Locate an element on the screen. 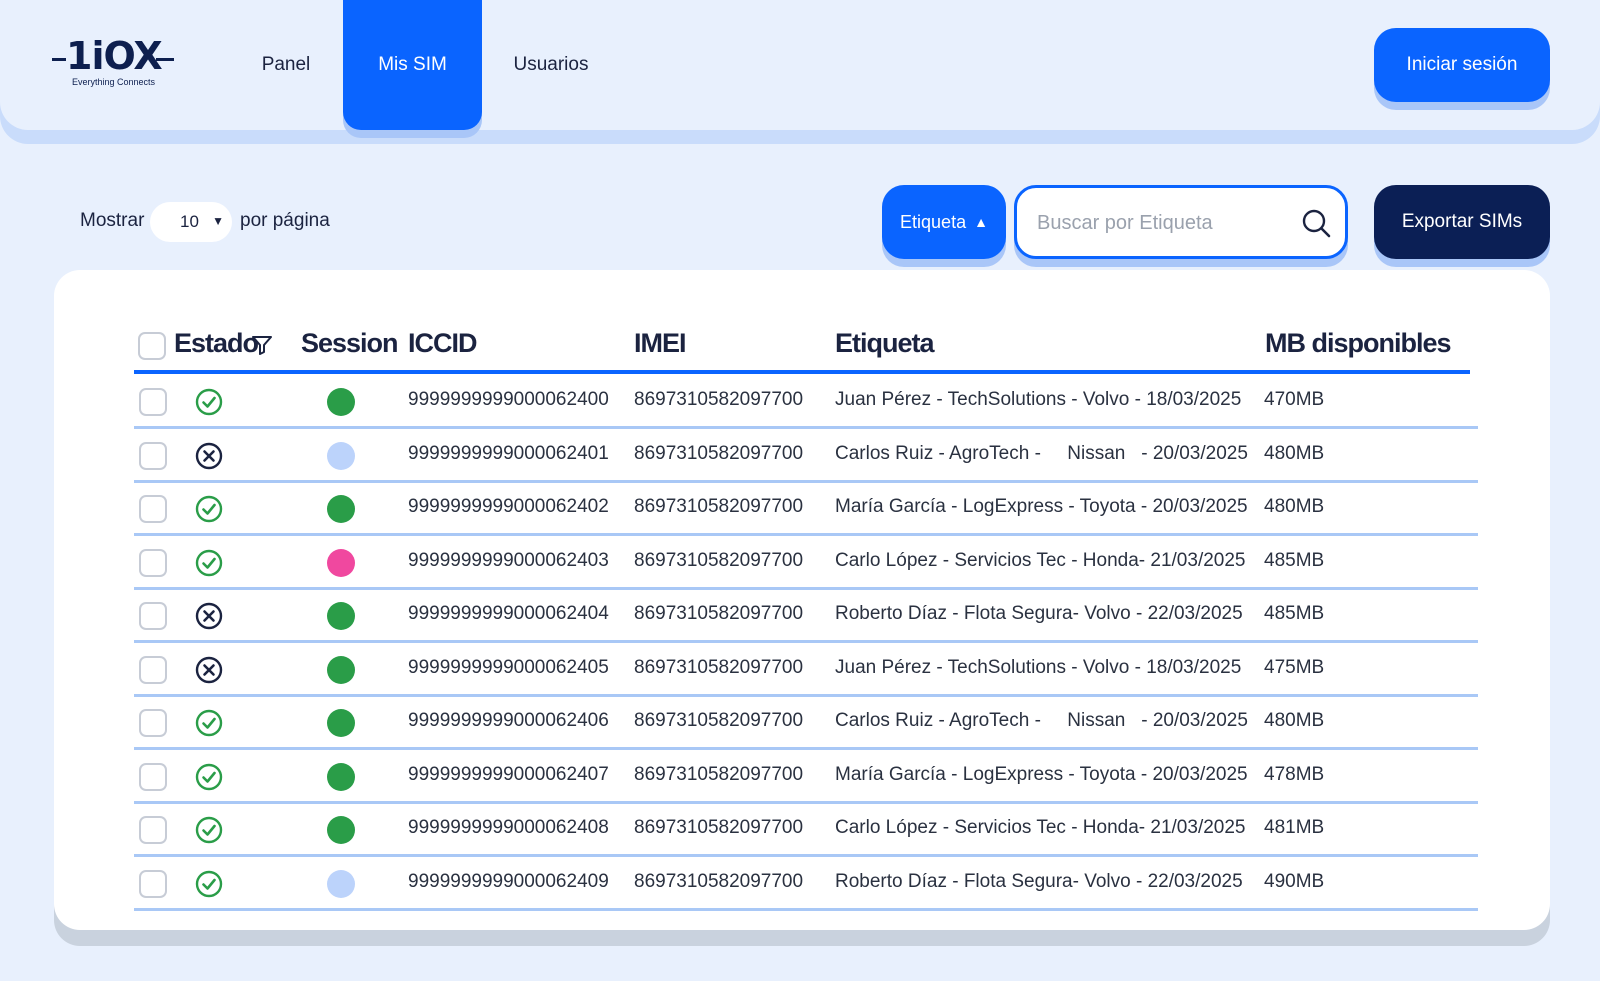 The width and height of the screenshot is (1600, 981). cell-iccid: 9999999999000062406 is located at coordinates (508, 720).